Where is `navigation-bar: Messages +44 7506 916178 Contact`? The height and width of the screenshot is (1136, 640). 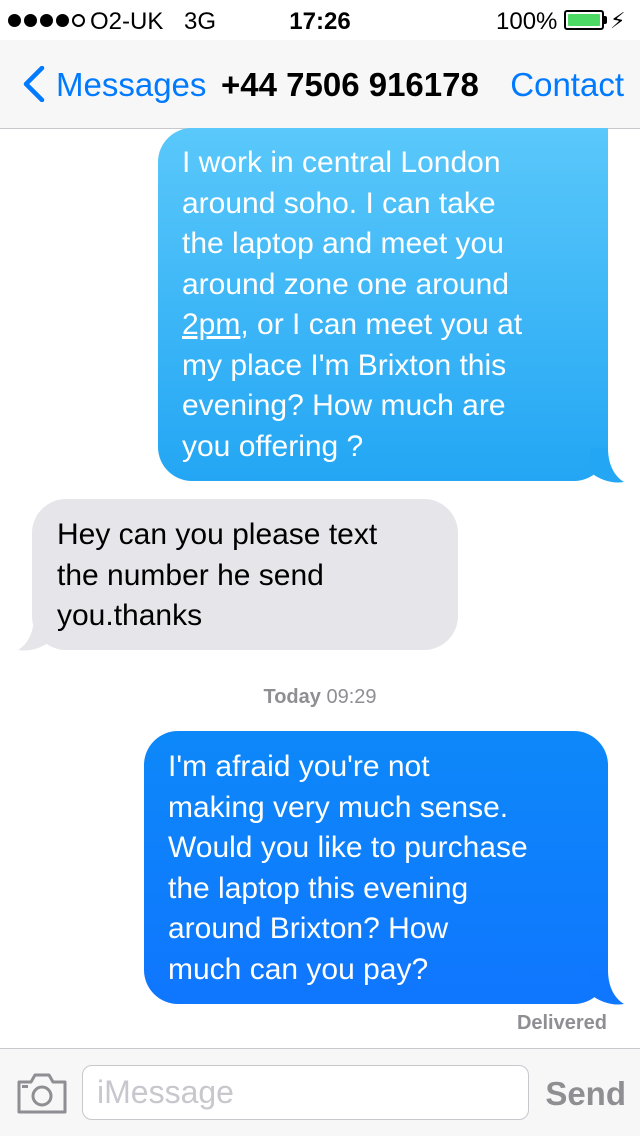
navigation-bar: Messages +44 7506 916178 Contact is located at coordinates (320, 84).